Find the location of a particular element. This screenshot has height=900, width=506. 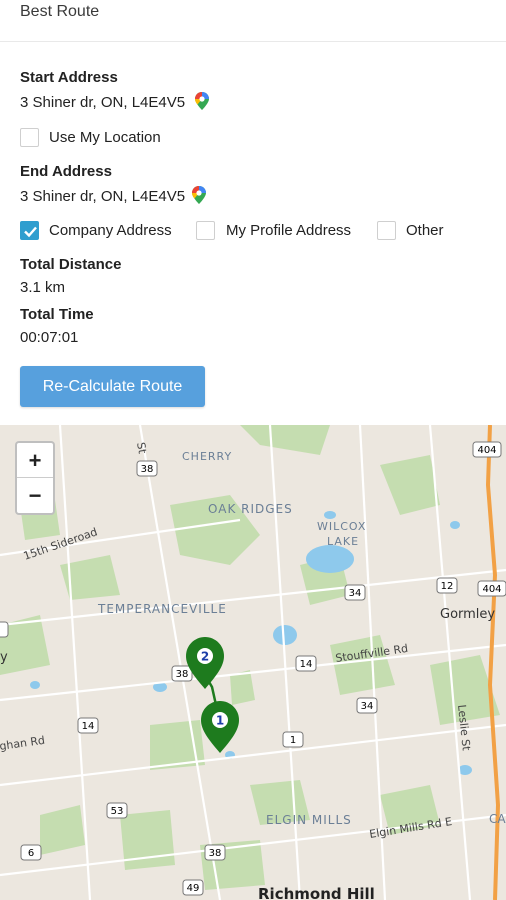

company-address-label: Company Address is located at coordinates (110, 230).